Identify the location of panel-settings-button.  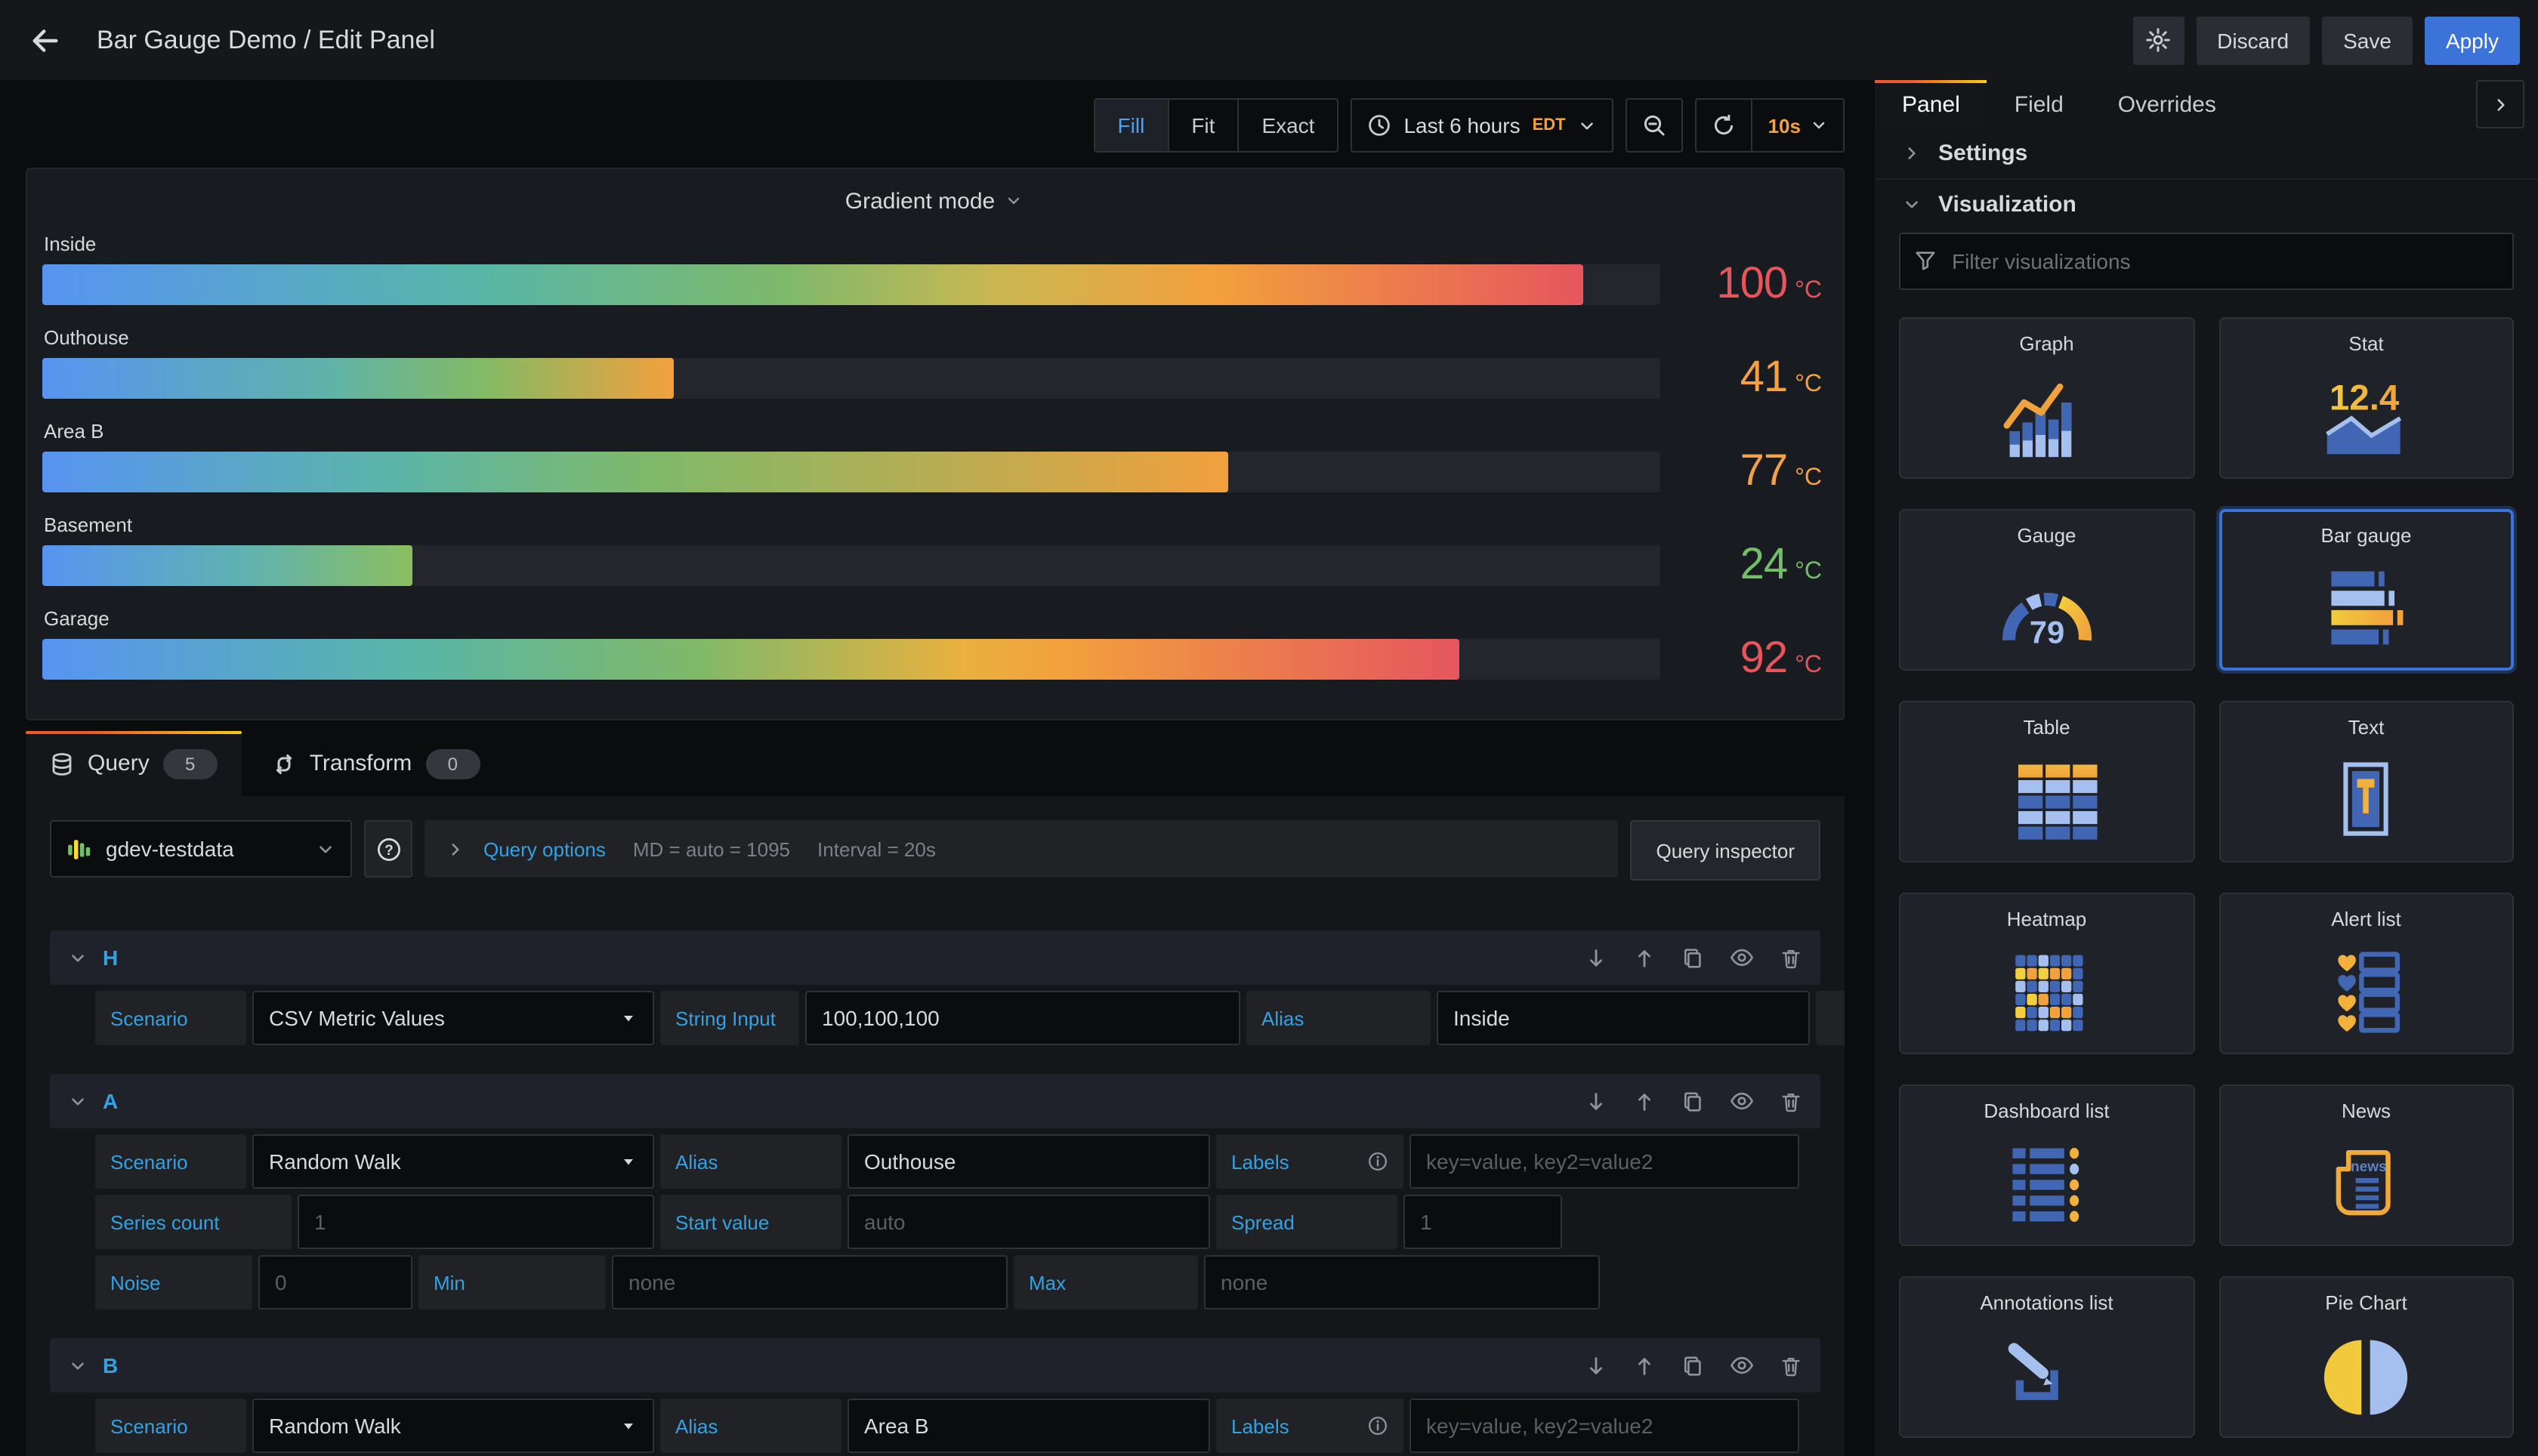
(2158, 40).